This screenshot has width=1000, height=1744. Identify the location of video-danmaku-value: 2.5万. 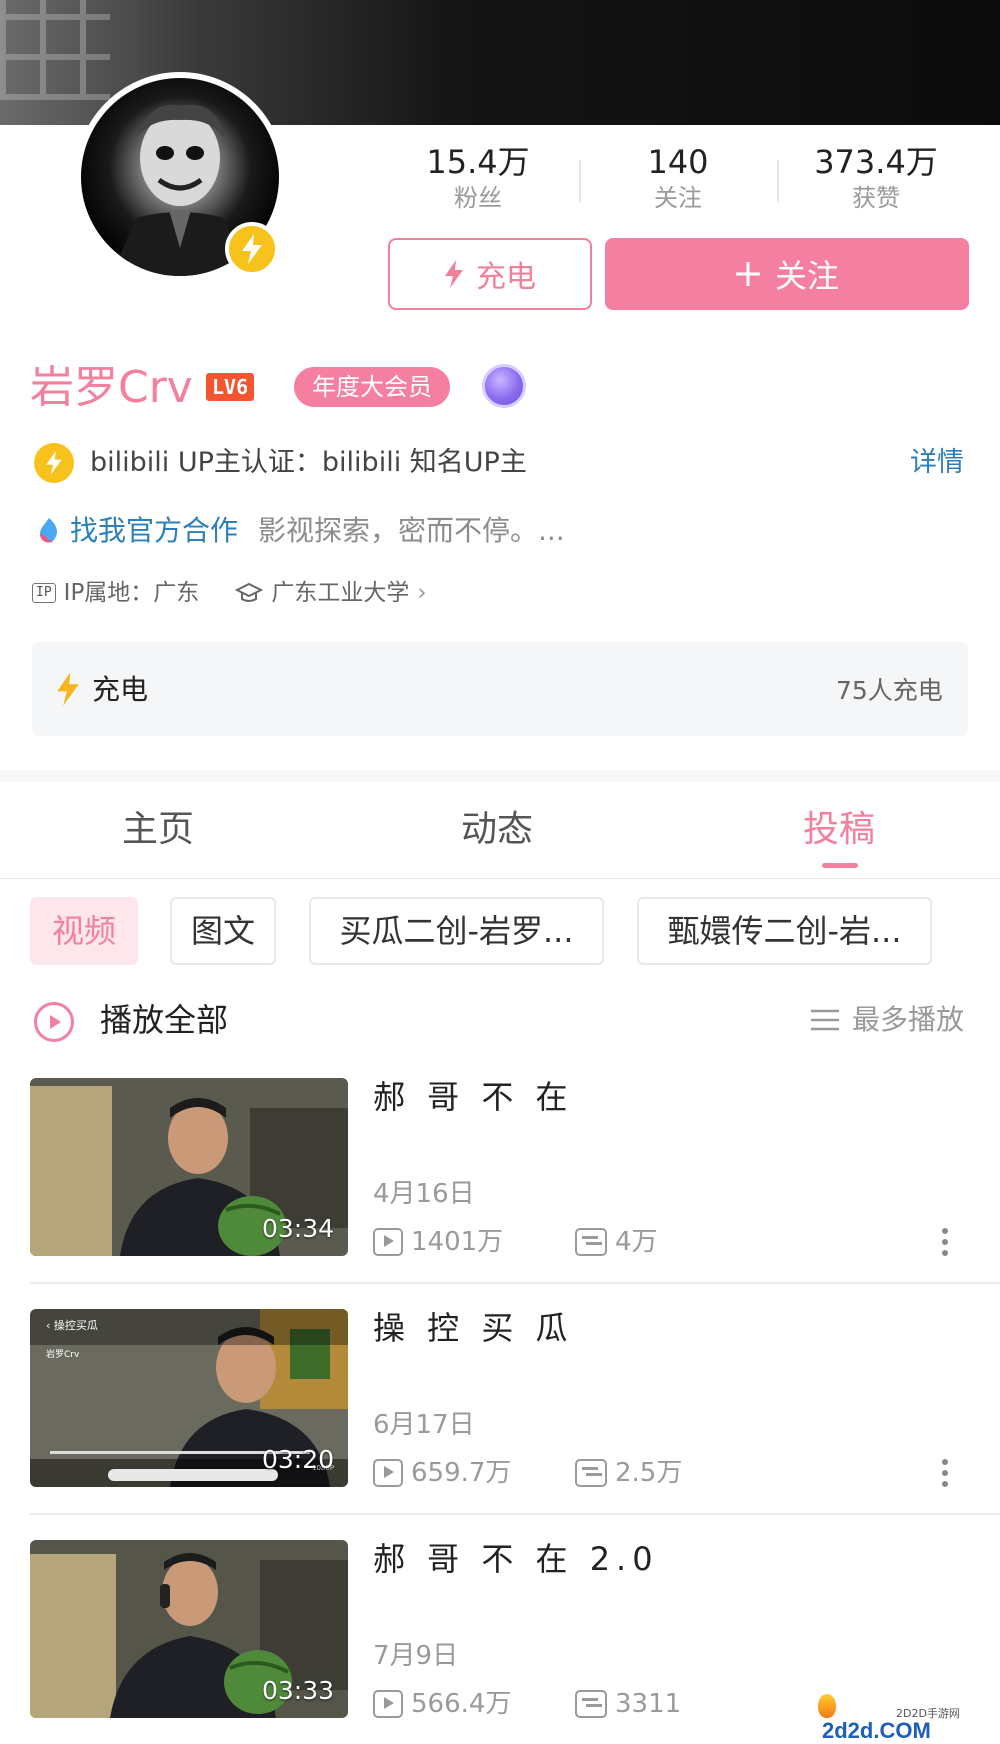
(649, 1473).